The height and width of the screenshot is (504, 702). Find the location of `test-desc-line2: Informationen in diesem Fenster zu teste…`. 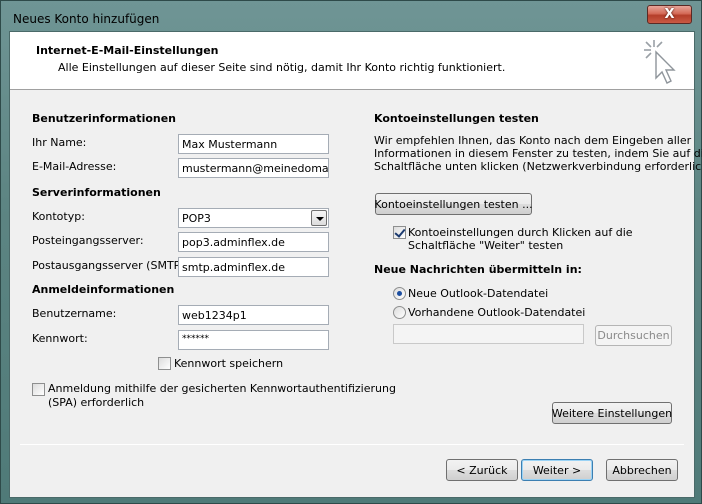

test-desc-line2: Informationen in diesem Fenster zu teste… is located at coordinates (538, 153).